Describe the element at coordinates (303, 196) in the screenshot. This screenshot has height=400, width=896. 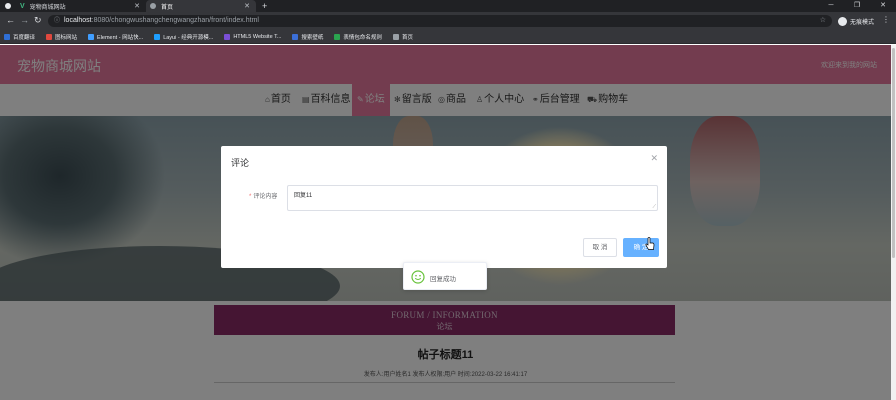
I see `comment-value: 回复11` at that location.